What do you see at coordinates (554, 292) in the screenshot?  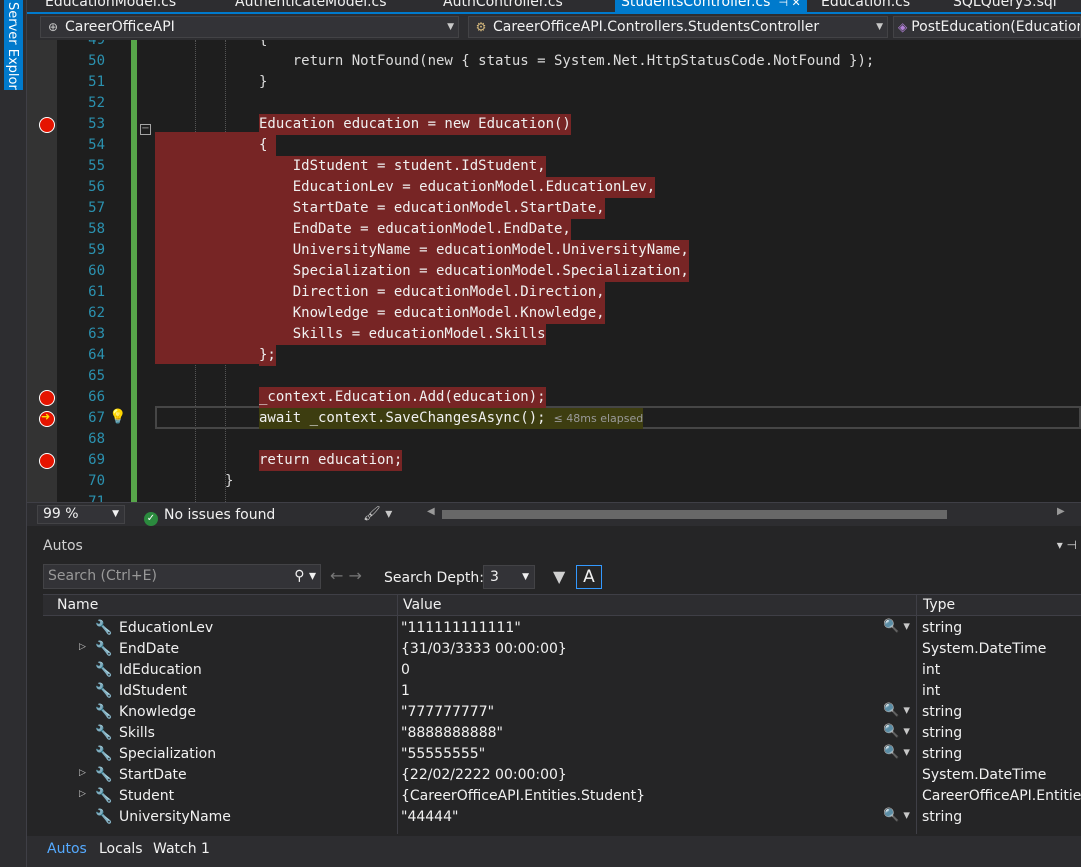 I see `code-line: 61 Direction = educationModel.Direction,` at bounding box center [554, 292].